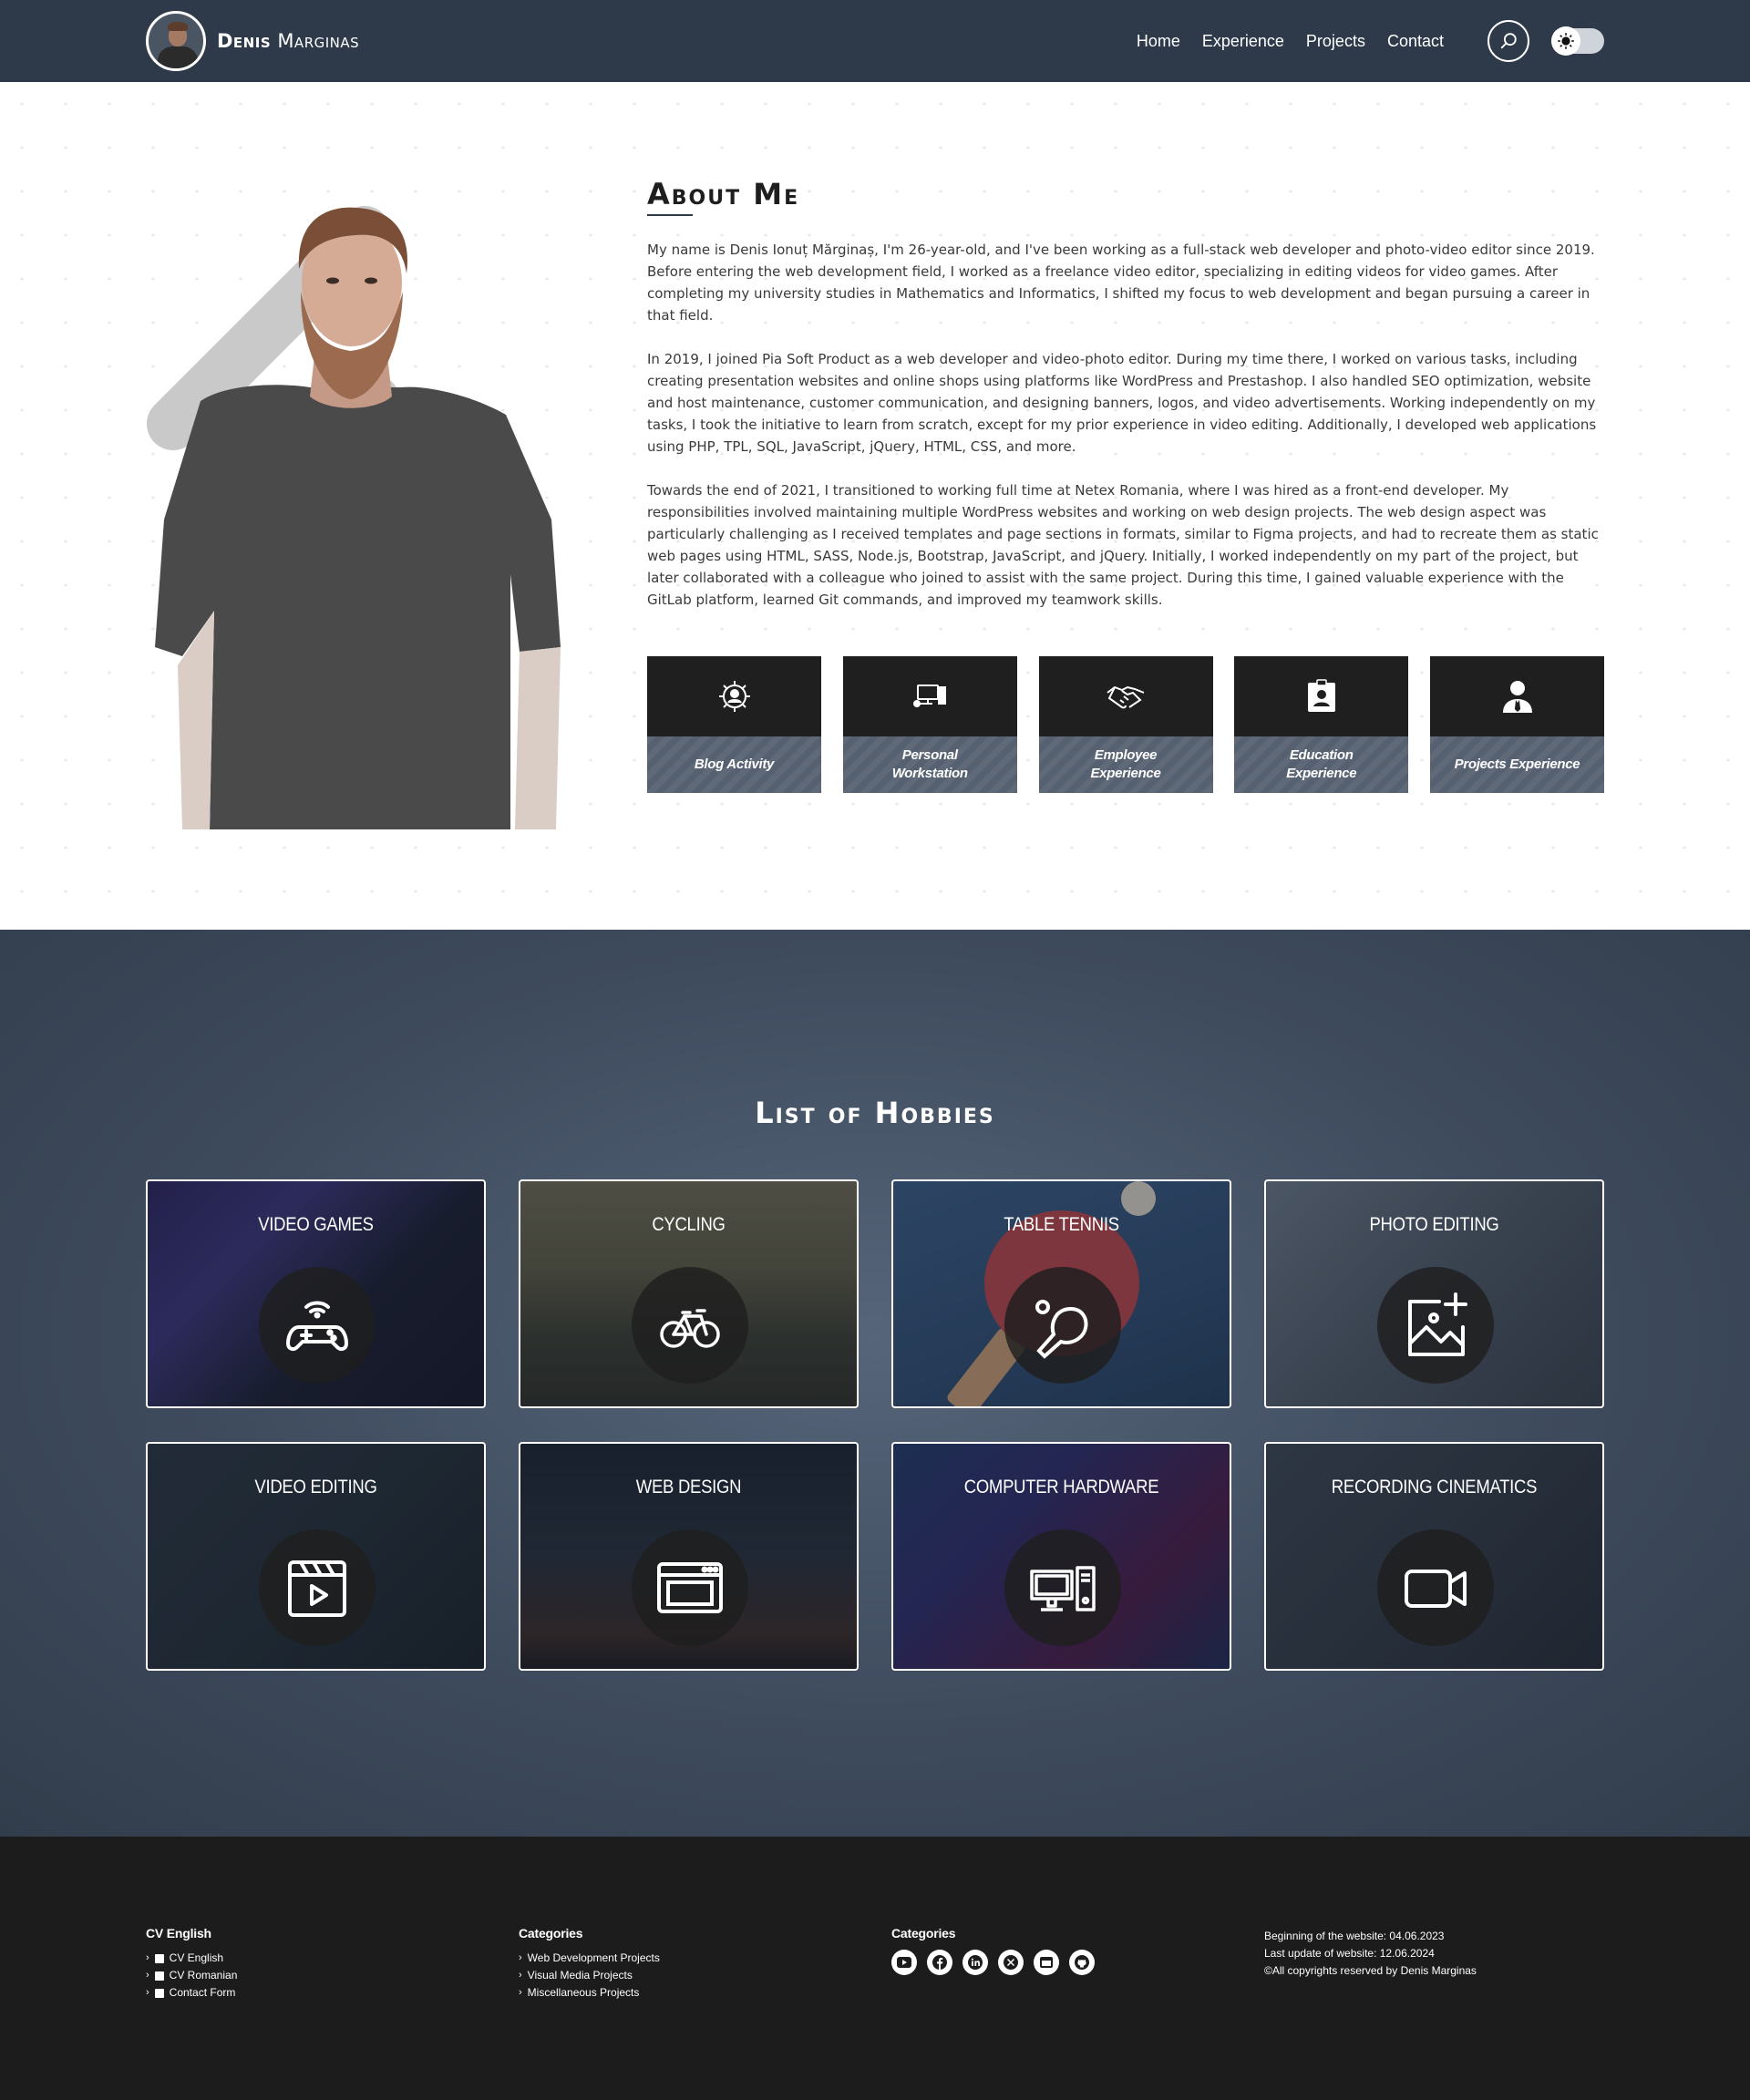 This screenshot has width=1750, height=2100. Describe the element at coordinates (590, 1958) in the screenshot. I see `footer-link-web-development: › Web Development Projects` at that location.